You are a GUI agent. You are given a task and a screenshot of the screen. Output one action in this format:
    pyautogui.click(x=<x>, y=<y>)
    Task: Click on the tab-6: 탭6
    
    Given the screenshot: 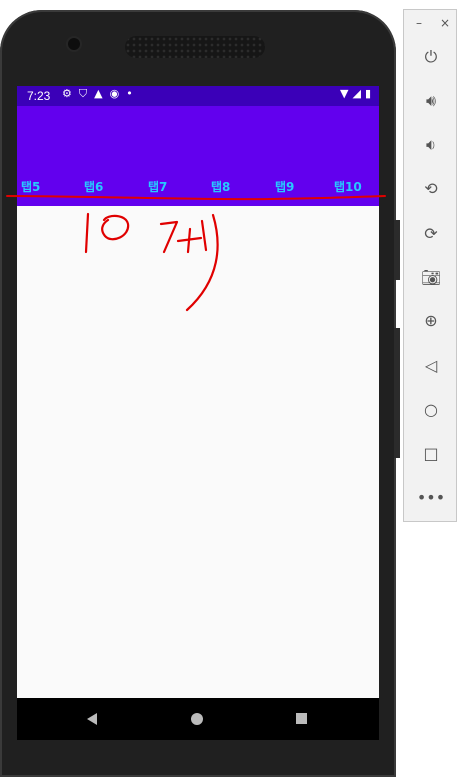 What is the action you would take?
    pyautogui.click(x=93, y=186)
    